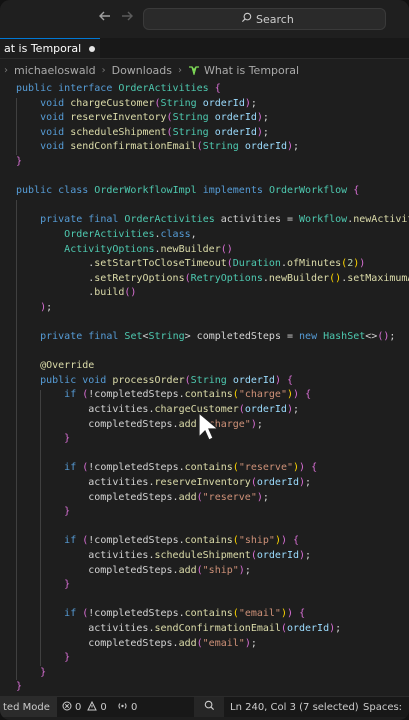 This screenshot has width=409, height=720. What do you see at coordinates (212, 104) in the screenshot?
I see `code-line: void chargeCustomer(String orderId);` at bounding box center [212, 104].